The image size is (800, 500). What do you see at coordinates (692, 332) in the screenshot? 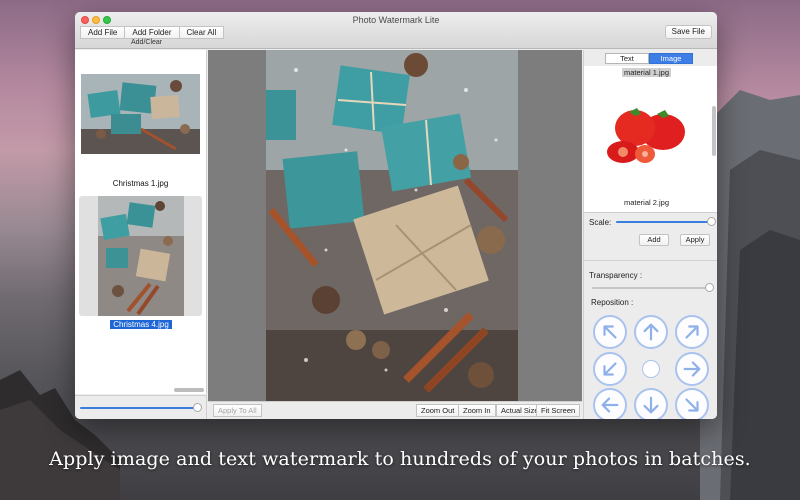
I see `arrow-up-right-icon` at bounding box center [692, 332].